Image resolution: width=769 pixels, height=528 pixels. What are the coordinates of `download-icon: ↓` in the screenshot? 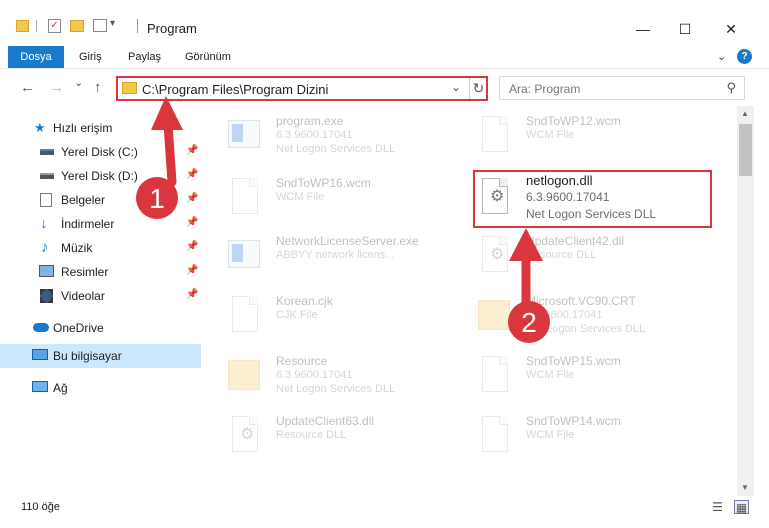 It's located at (44, 223).